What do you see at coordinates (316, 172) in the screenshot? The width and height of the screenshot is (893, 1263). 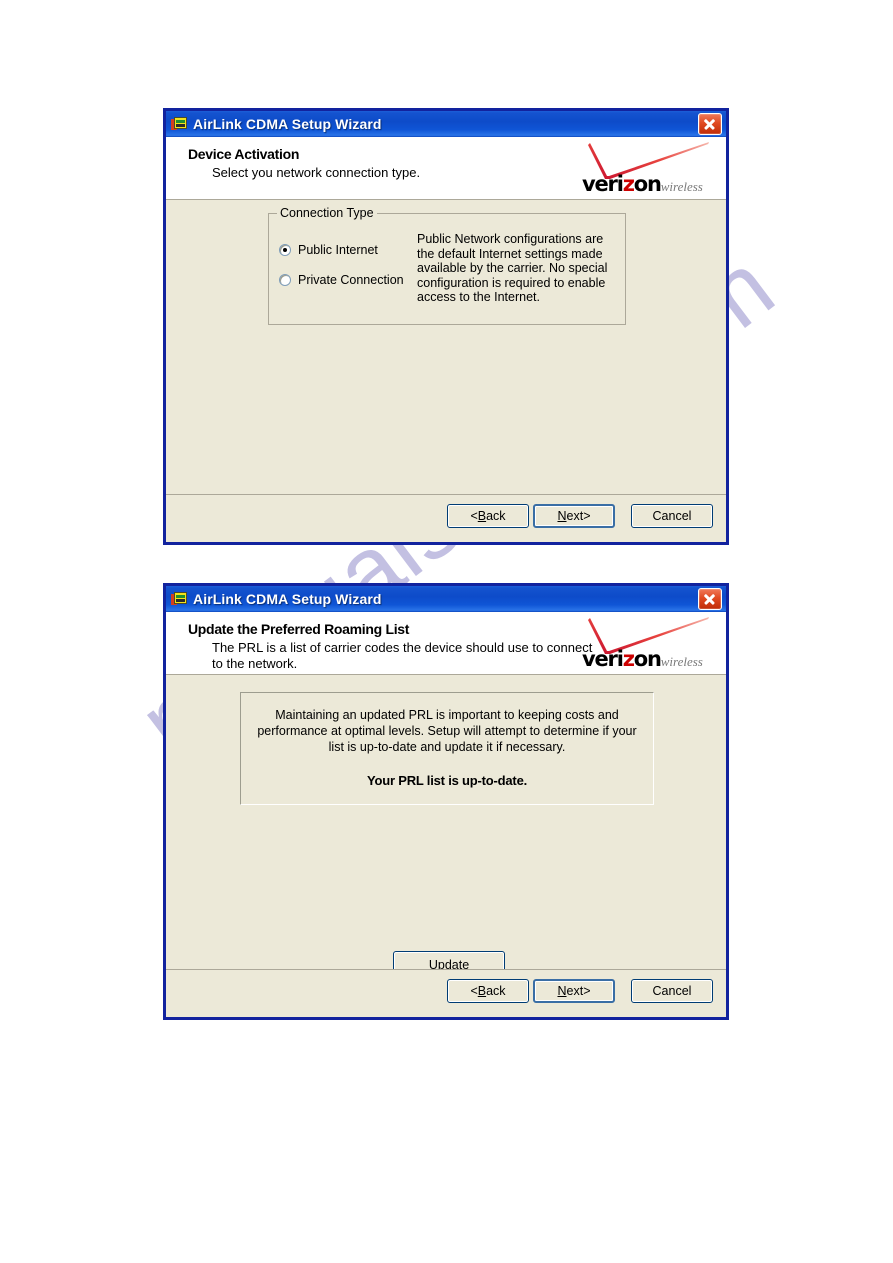 I see `page-subtitle-line-1: Select you network connection type.` at bounding box center [316, 172].